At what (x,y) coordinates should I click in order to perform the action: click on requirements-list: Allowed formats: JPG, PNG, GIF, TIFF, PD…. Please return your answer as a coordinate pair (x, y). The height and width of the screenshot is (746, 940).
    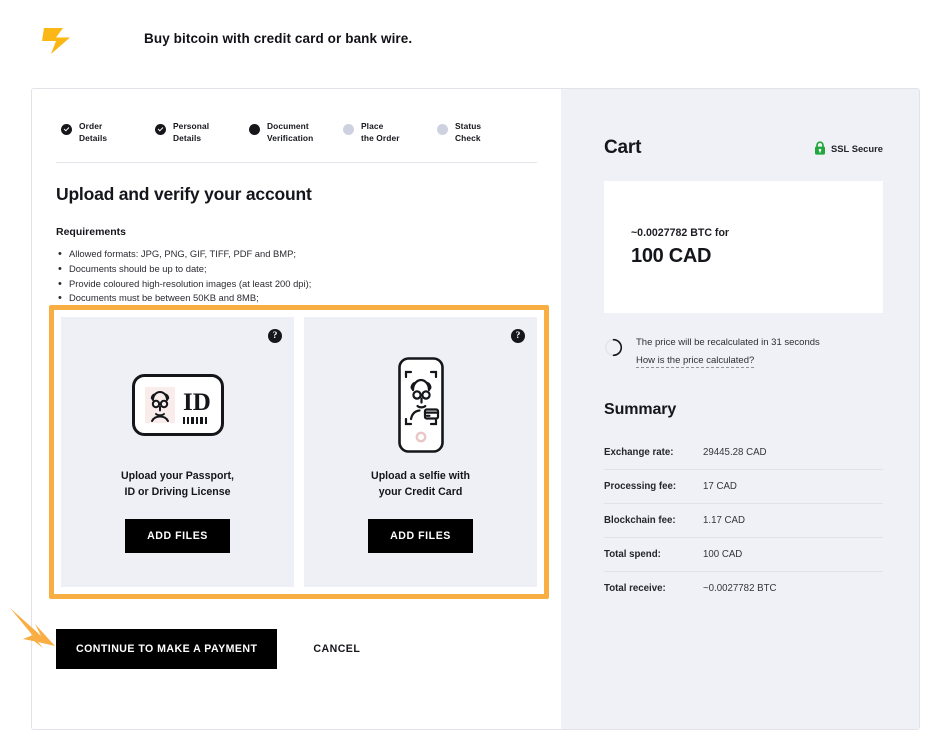
    Looking at the image, I should click on (296, 277).